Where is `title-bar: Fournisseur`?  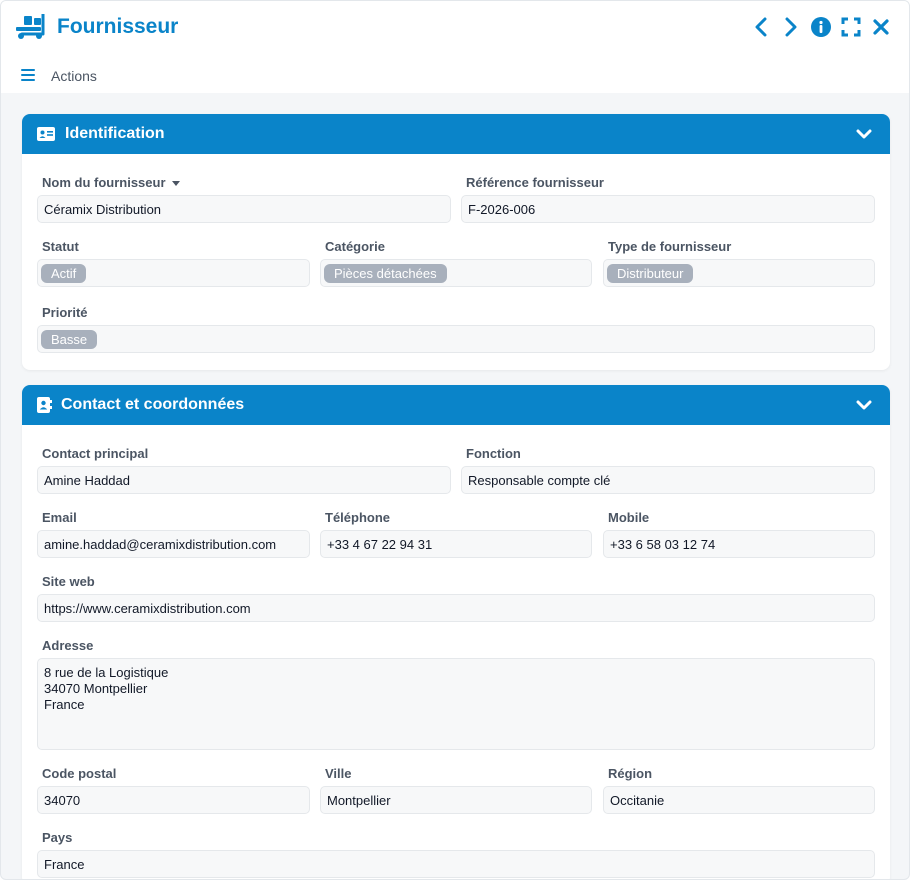
title-bar: Fournisseur is located at coordinates (455, 28).